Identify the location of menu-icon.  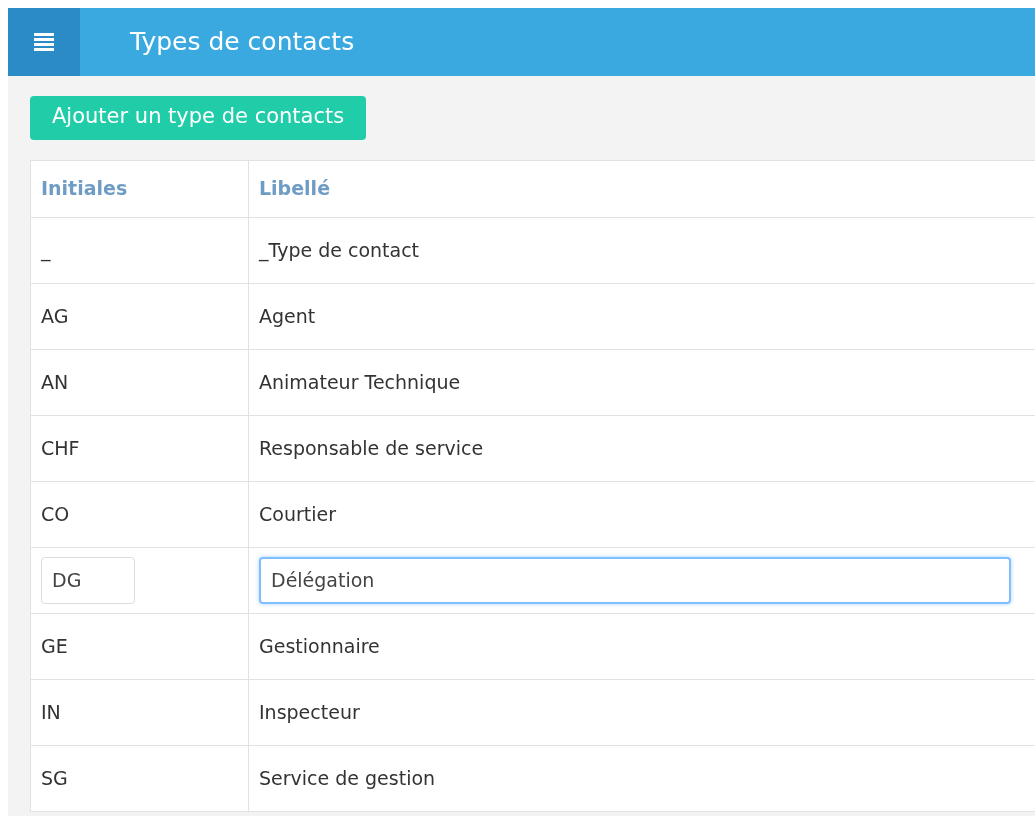
(44, 42).